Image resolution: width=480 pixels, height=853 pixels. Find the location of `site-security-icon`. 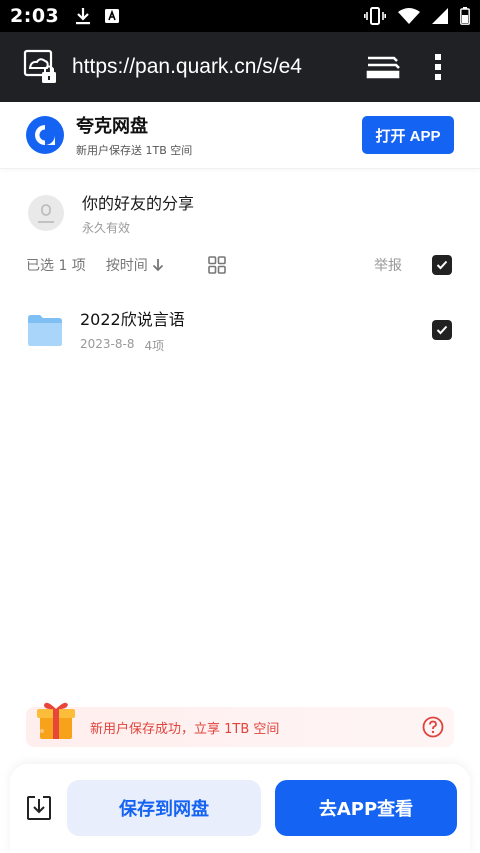

site-security-icon is located at coordinates (41, 67).